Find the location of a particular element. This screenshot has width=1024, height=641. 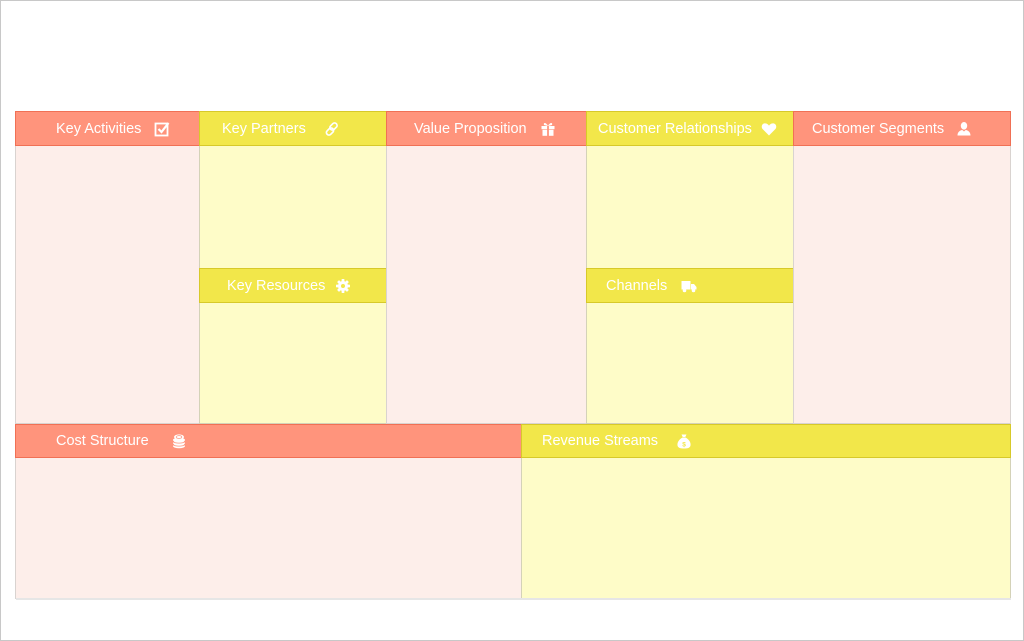

heart-icon is located at coordinates (769, 129).